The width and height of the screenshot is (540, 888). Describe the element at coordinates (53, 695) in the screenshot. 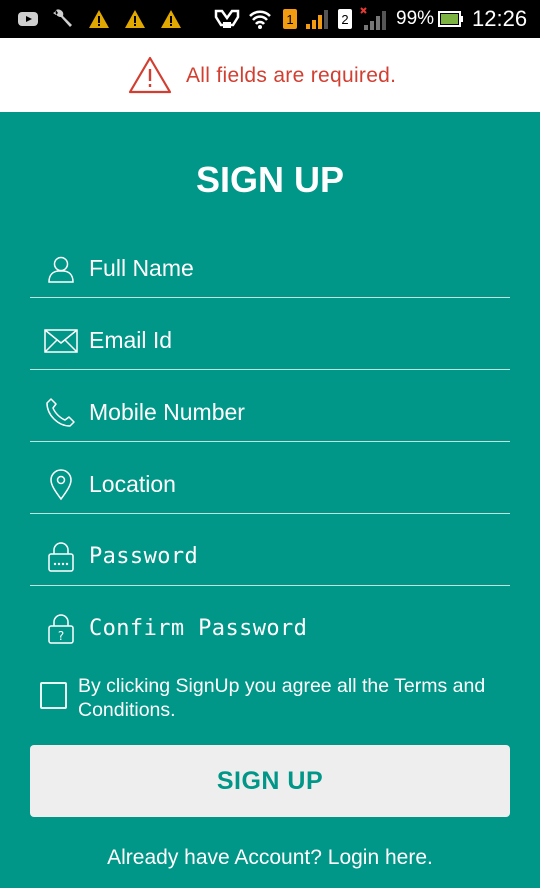

I see `terms-checkbox` at that location.